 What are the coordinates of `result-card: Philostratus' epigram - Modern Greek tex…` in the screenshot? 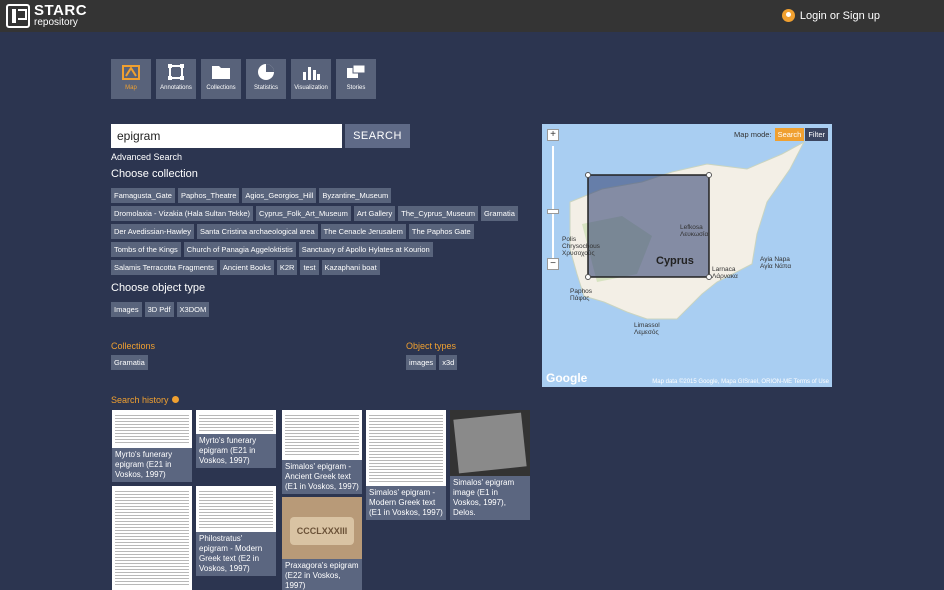 It's located at (236, 531).